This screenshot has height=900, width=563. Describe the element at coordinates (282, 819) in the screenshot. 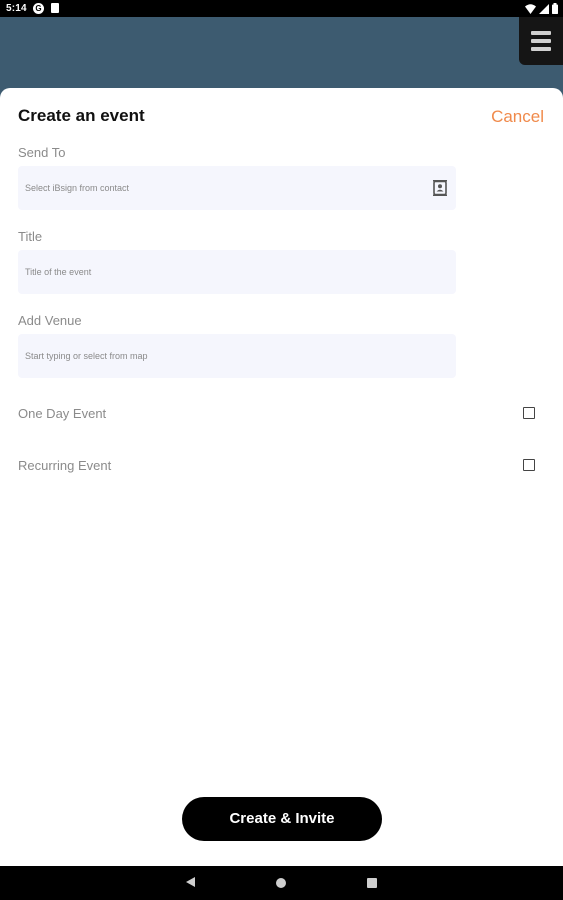

I see `create-invite-button: Create & Invite` at that location.